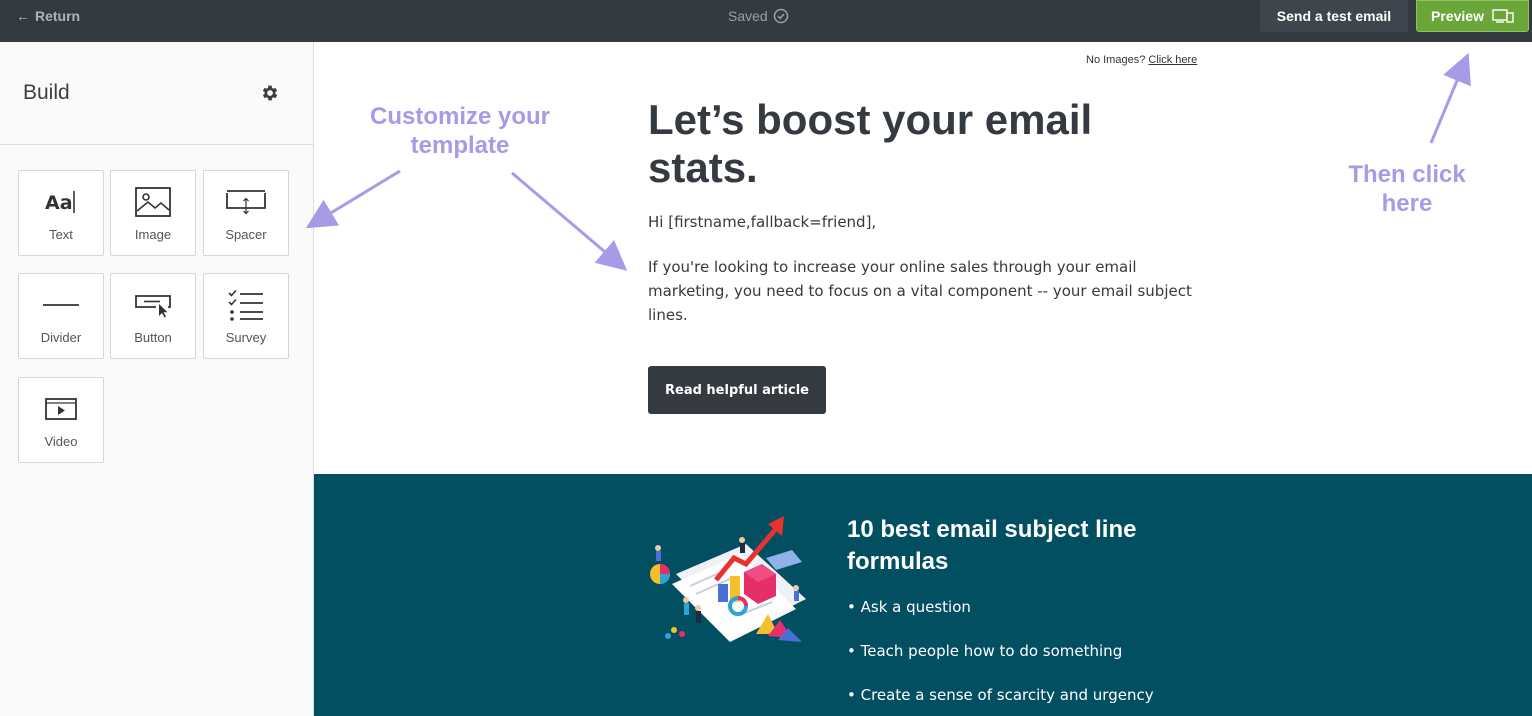  I want to click on no-images-text: No Images?, so click(1116, 60).